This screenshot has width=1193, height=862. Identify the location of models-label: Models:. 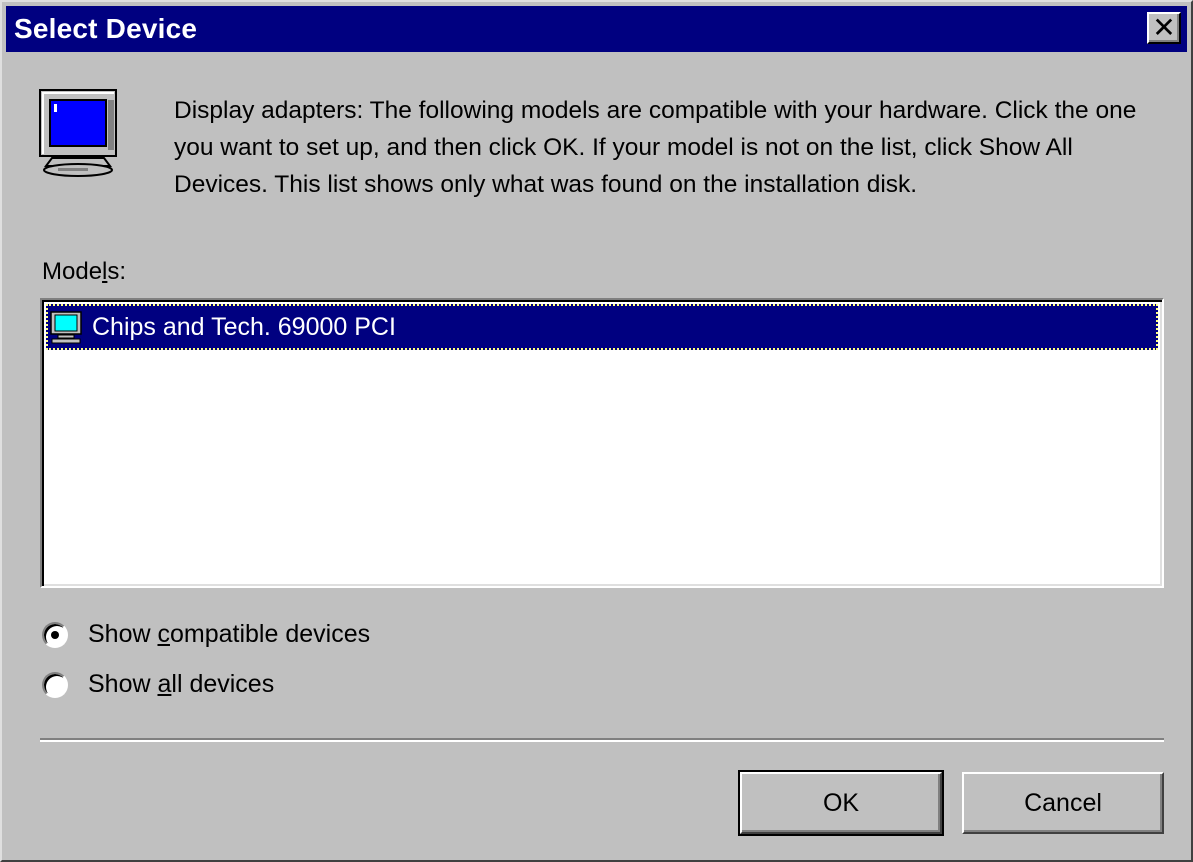
(84, 271).